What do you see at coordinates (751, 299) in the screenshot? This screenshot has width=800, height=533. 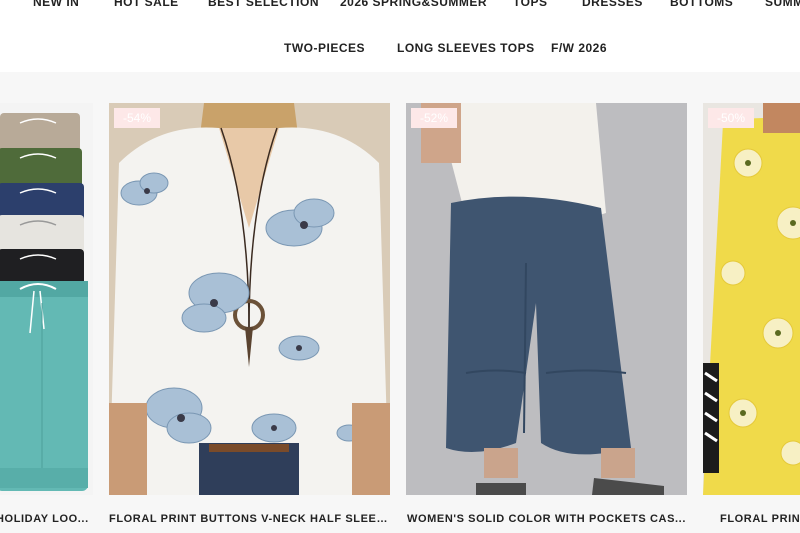 I see `product-image: -50%` at bounding box center [751, 299].